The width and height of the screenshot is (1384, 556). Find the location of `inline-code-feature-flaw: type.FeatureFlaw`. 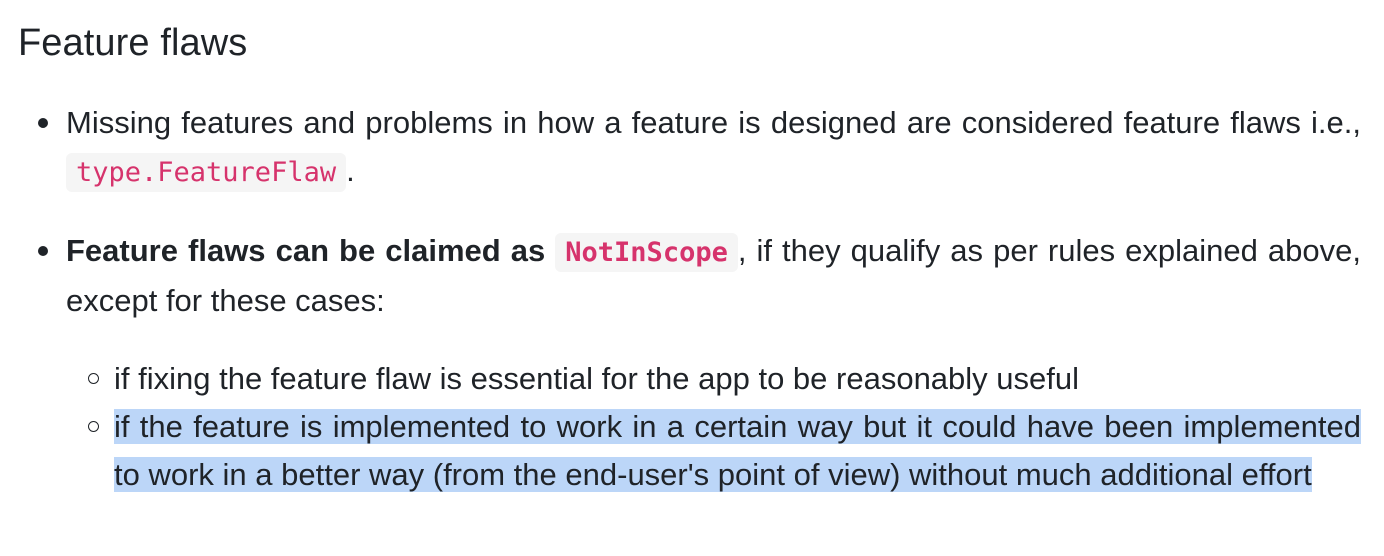

inline-code-feature-flaw: type.FeatureFlaw is located at coordinates (206, 172).